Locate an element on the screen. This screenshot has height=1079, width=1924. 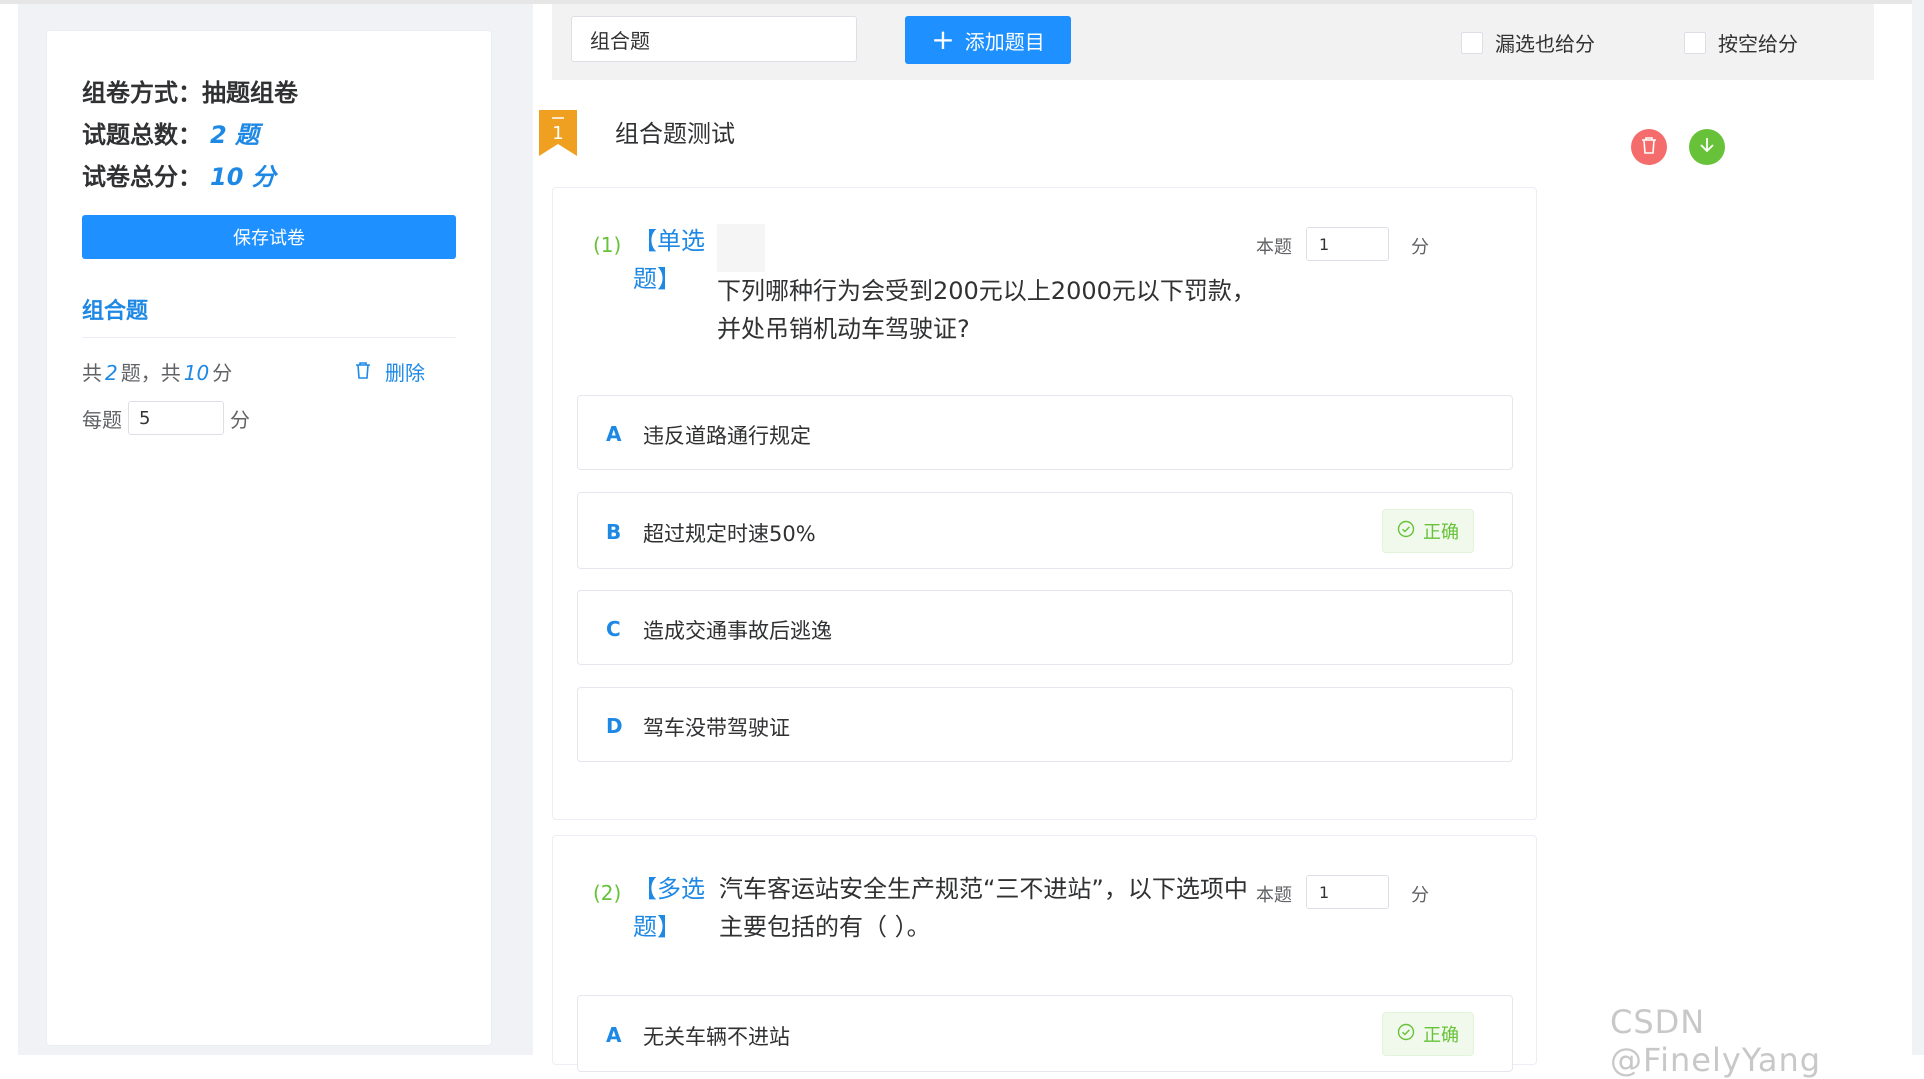
per-label: 每题 is located at coordinates (102, 419).